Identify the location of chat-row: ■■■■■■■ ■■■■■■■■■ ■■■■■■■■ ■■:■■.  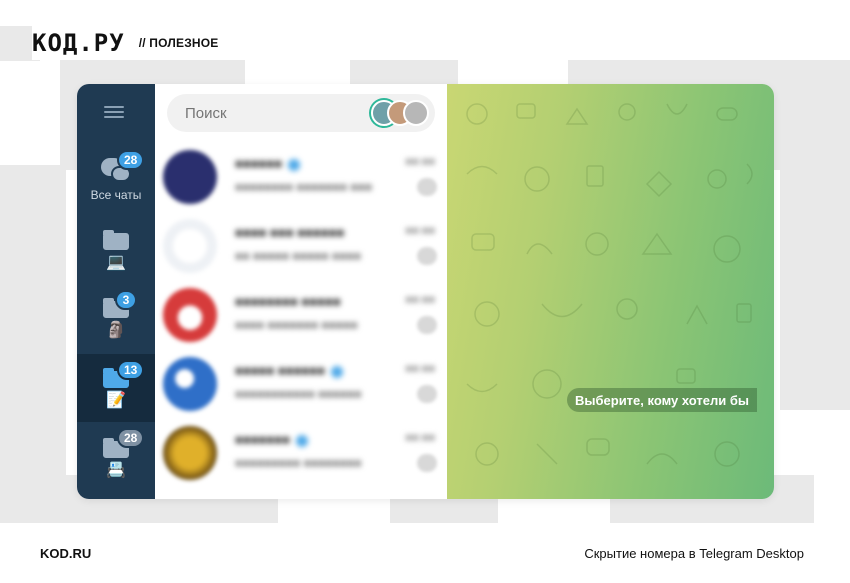
(301, 452).